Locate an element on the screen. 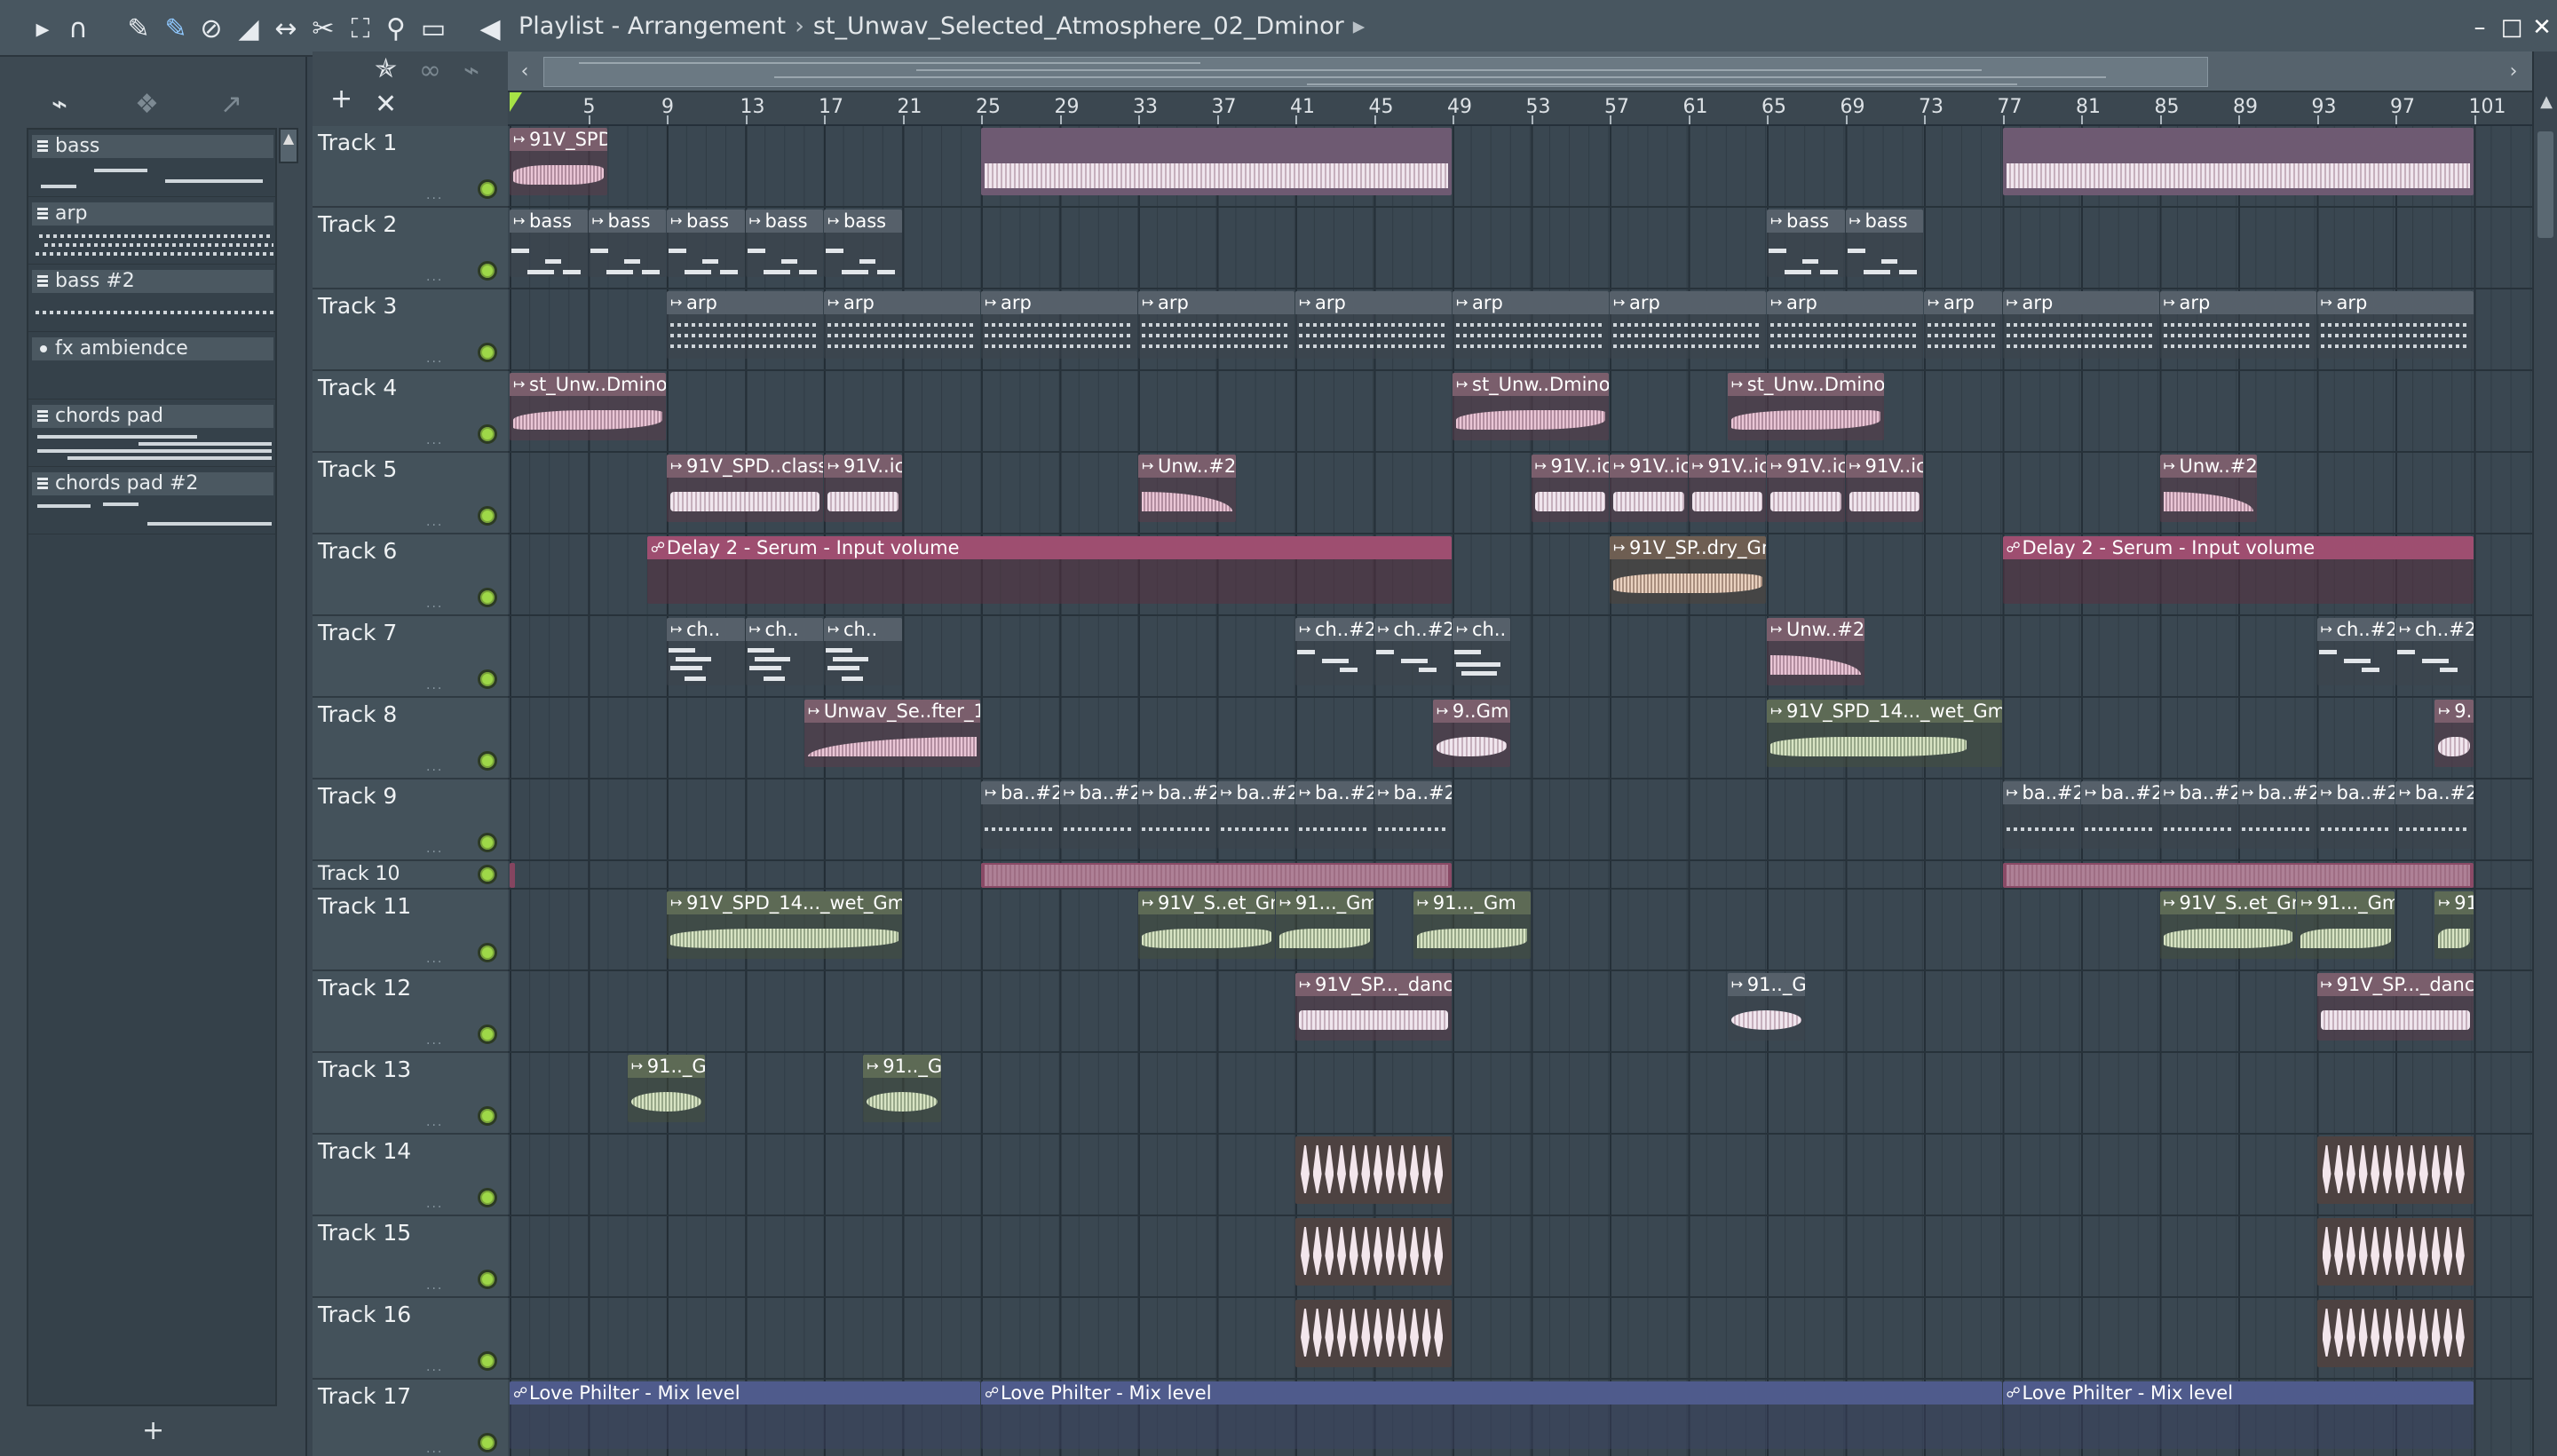  automation-clip: Delay 2 - Serum - Input volume is located at coordinates (2238, 570).